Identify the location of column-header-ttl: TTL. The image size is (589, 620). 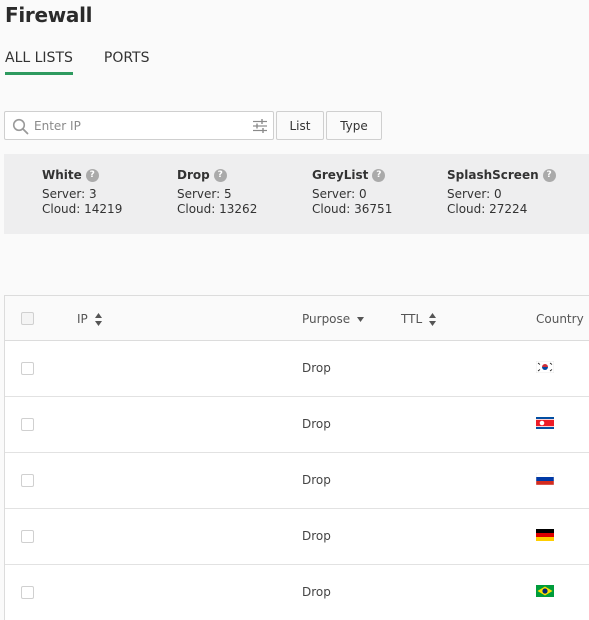
(419, 319).